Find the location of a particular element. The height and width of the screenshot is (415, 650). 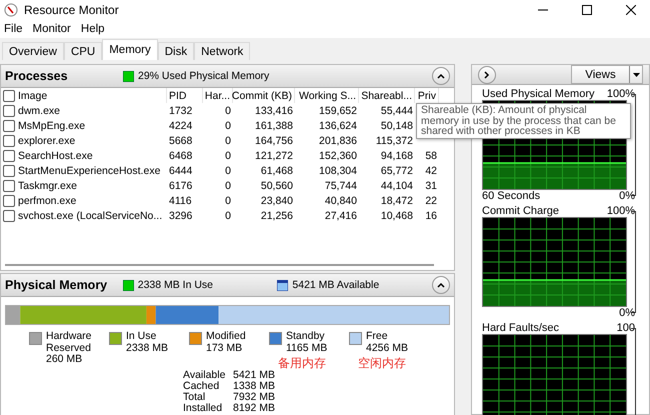

table-cell: 61,468 is located at coordinates (276, 170).